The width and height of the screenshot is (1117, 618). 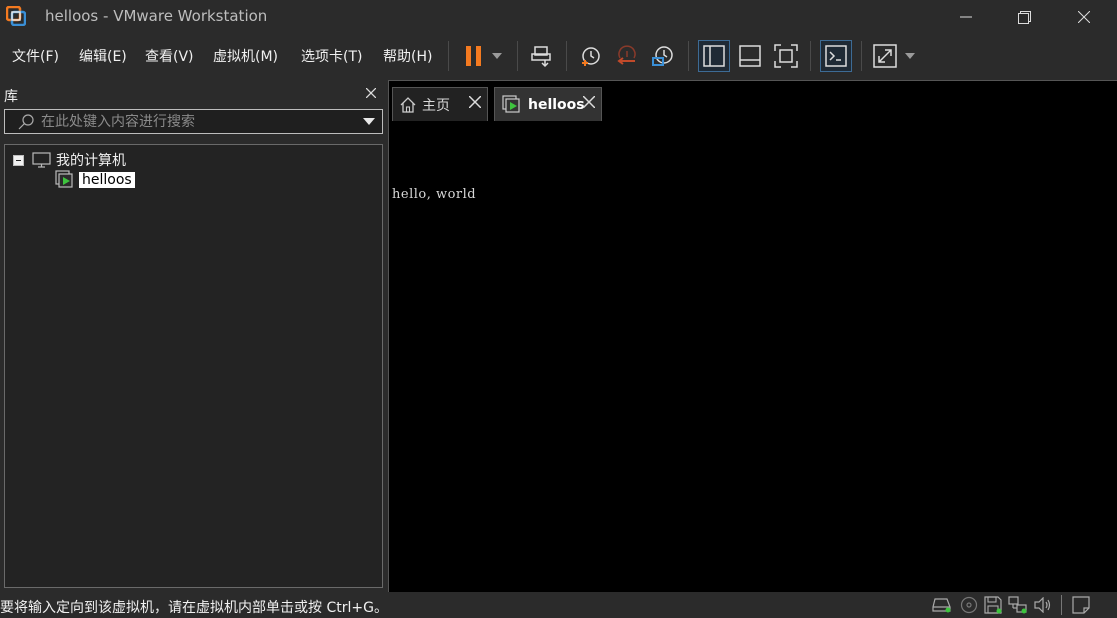 What do you see at coordinates (473, 56) in the screenshot?
I see `pause-icon` at bounding box center [473, 56].